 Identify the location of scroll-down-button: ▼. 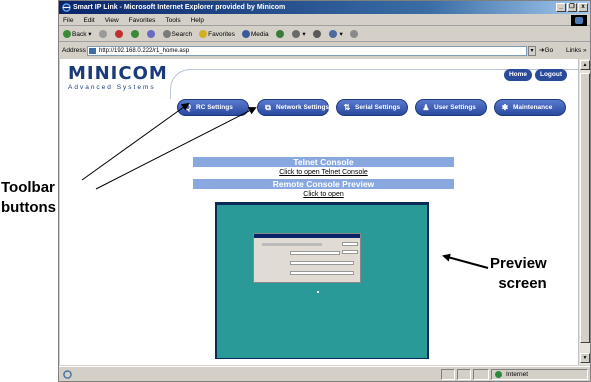
(585, 358).